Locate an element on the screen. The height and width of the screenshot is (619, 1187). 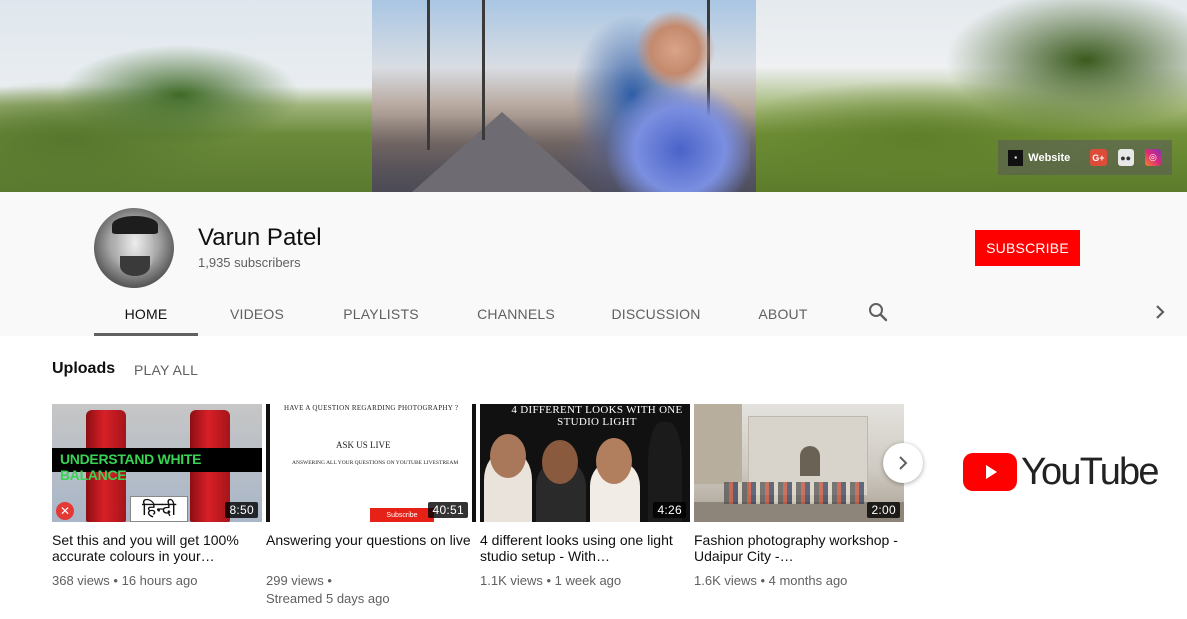
video-thumbnail: UNDERSTAND WHITE BALANCE हिन्दी ✕ 8:50 is located at coordinates (157, 463).